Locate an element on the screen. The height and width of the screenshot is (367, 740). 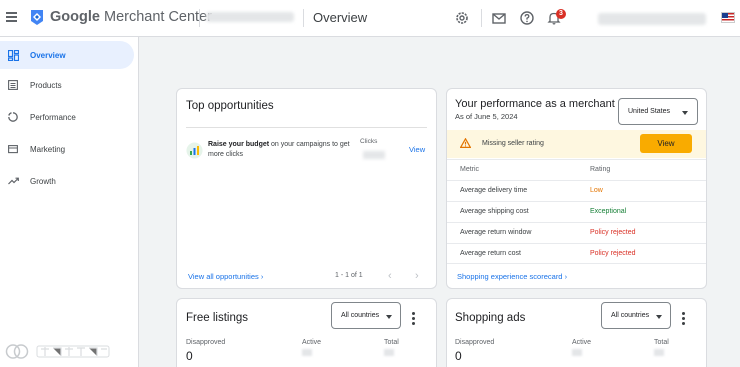
sidebar-item-overview: Overview is located at coordinates (67, 55).